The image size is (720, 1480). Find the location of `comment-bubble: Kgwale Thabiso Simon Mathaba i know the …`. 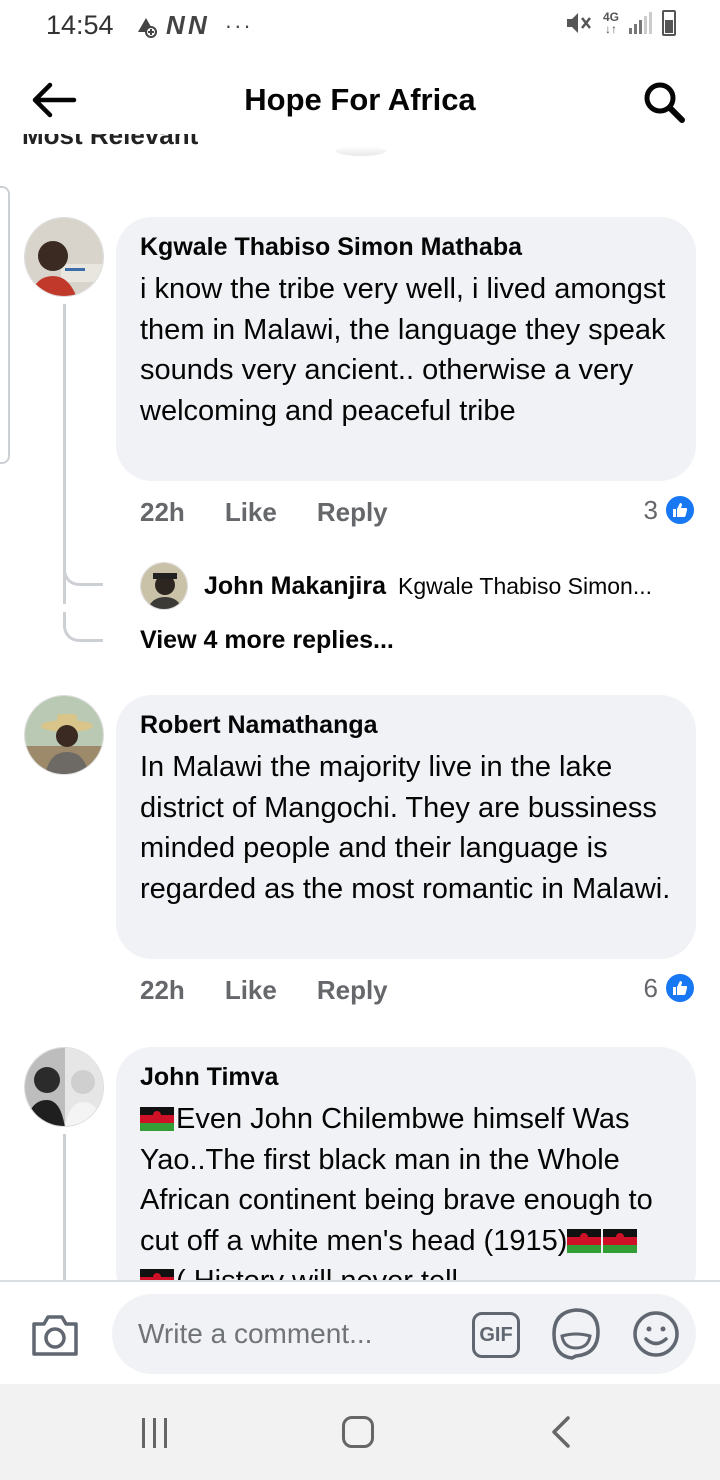

comment-bubble: Kgwale Thabiso Simon Mathaba i know the … is located at coordinates (406, 349).